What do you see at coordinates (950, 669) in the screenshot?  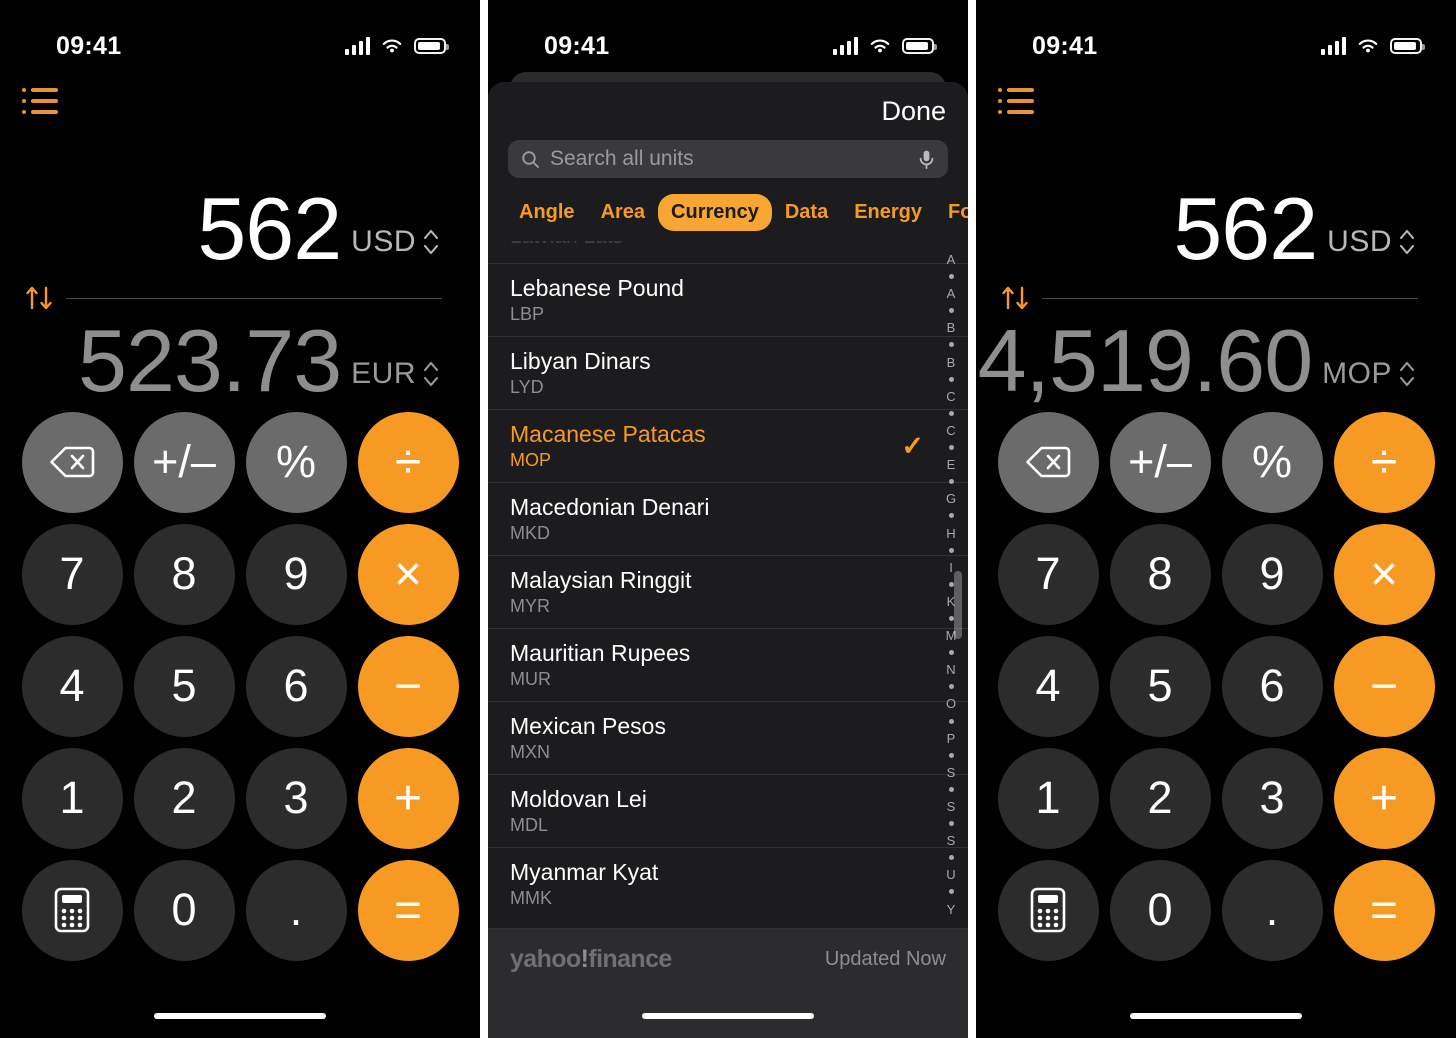 I see `section-index-letter: N` at bounding box center [950, 669].